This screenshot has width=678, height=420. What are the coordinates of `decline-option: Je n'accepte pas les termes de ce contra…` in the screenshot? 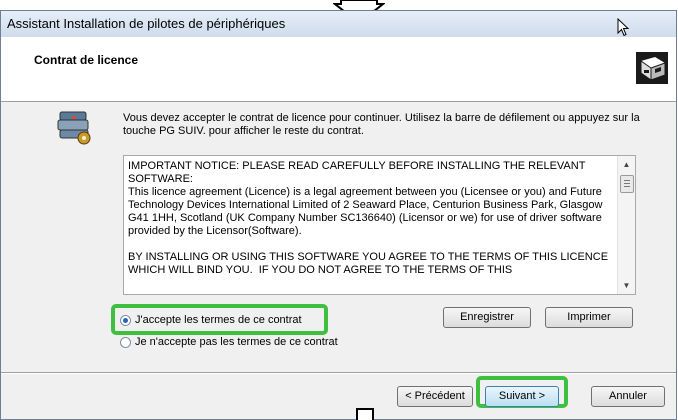 It's located at (229, 342).